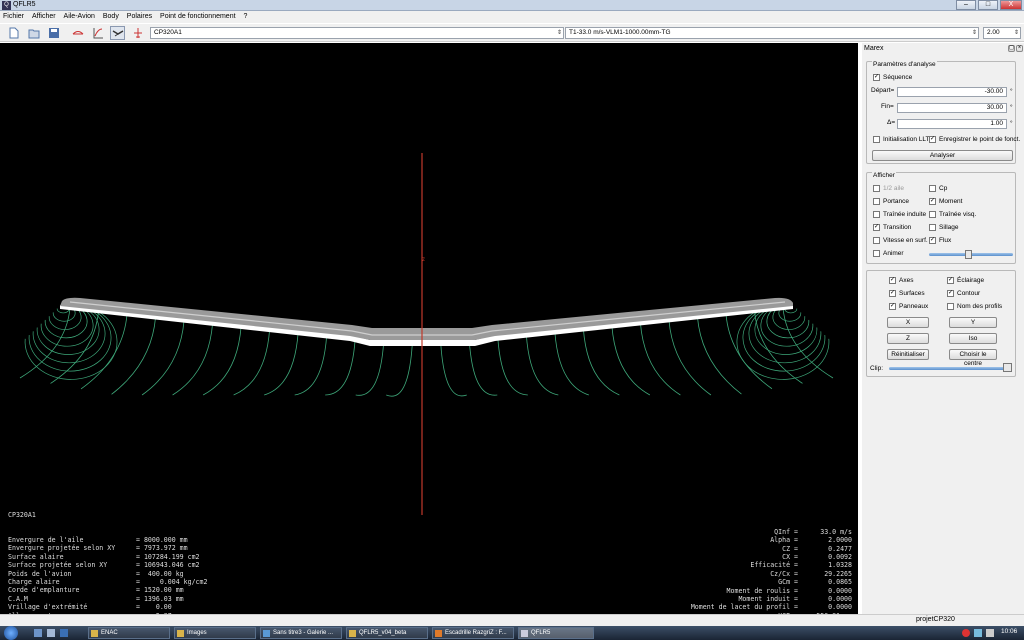 The height and width of the screenshot is (640, 1024). Describe the element at coordinates (746, 532) in the screenshot. I see `op-point-info-row: QInf = 33.0 m/s` at that location.